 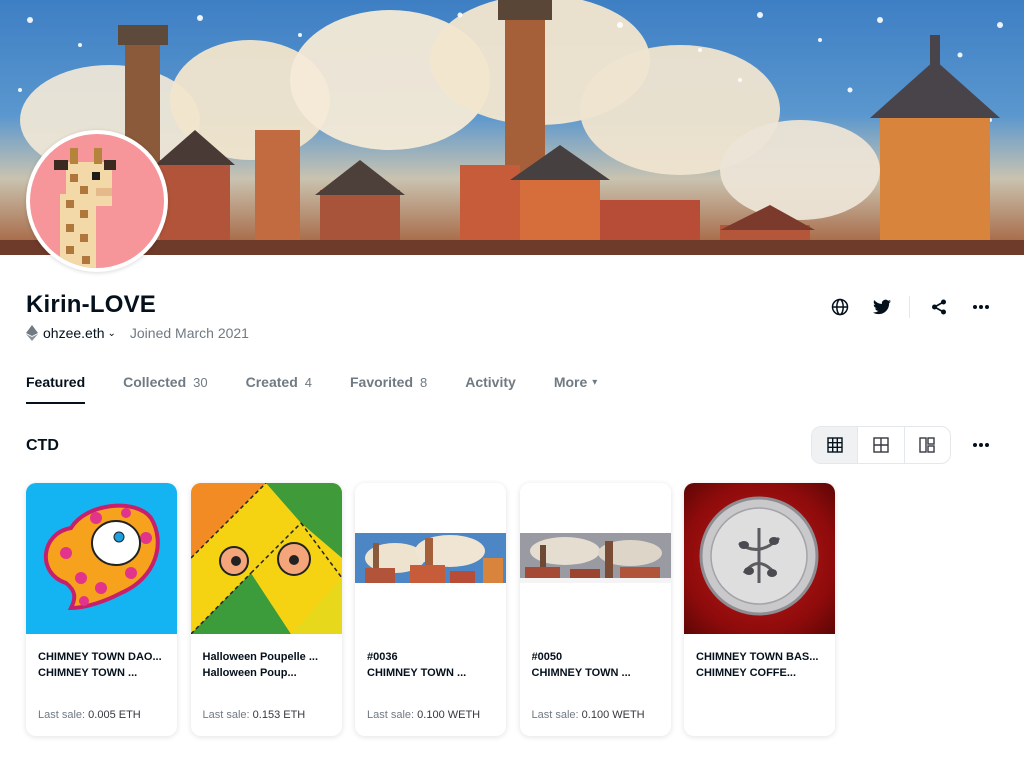 I want to click on last-sale-value: 0.153 ETH, so click(x=279, y=715).